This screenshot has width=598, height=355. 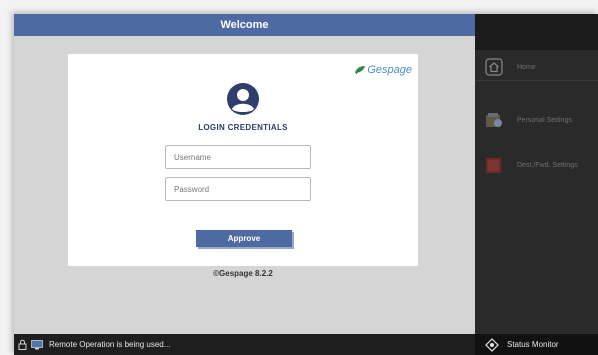 I want to click on user-avatar-icon, so click(x=243, y=99).